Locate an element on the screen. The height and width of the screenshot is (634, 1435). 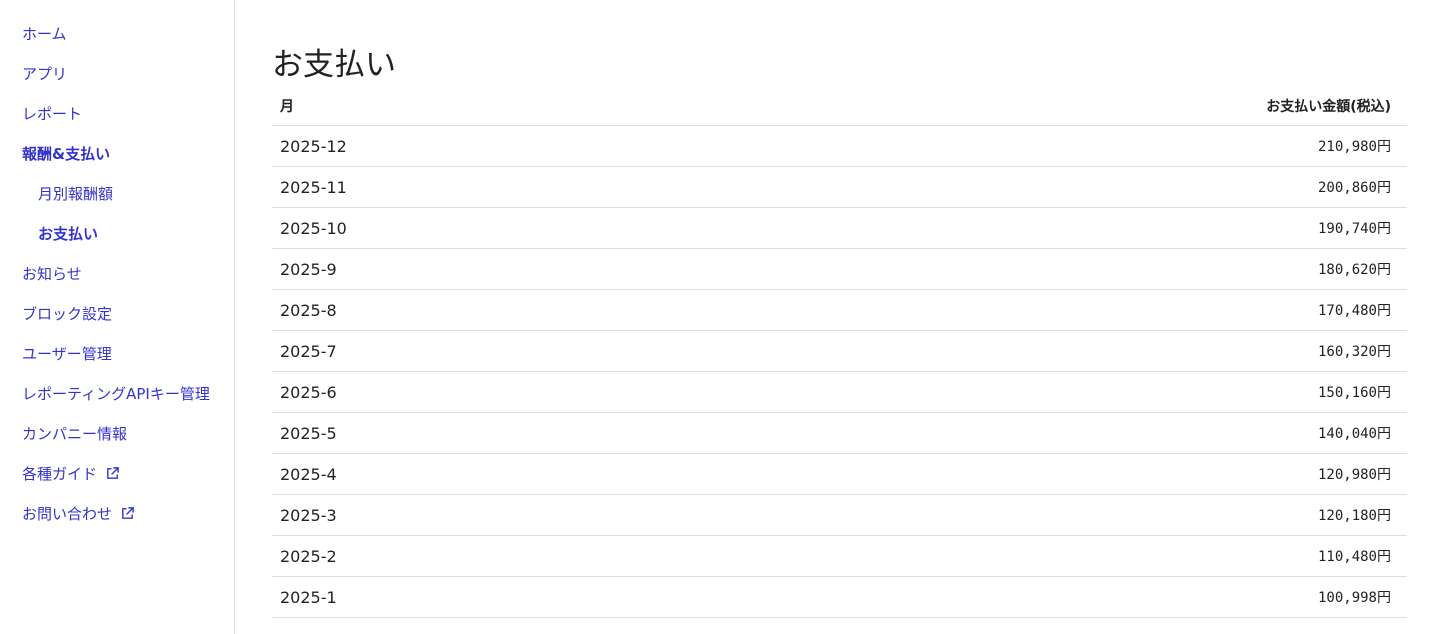
month-cell: 2025-10 is located at coordinates (487, 228).